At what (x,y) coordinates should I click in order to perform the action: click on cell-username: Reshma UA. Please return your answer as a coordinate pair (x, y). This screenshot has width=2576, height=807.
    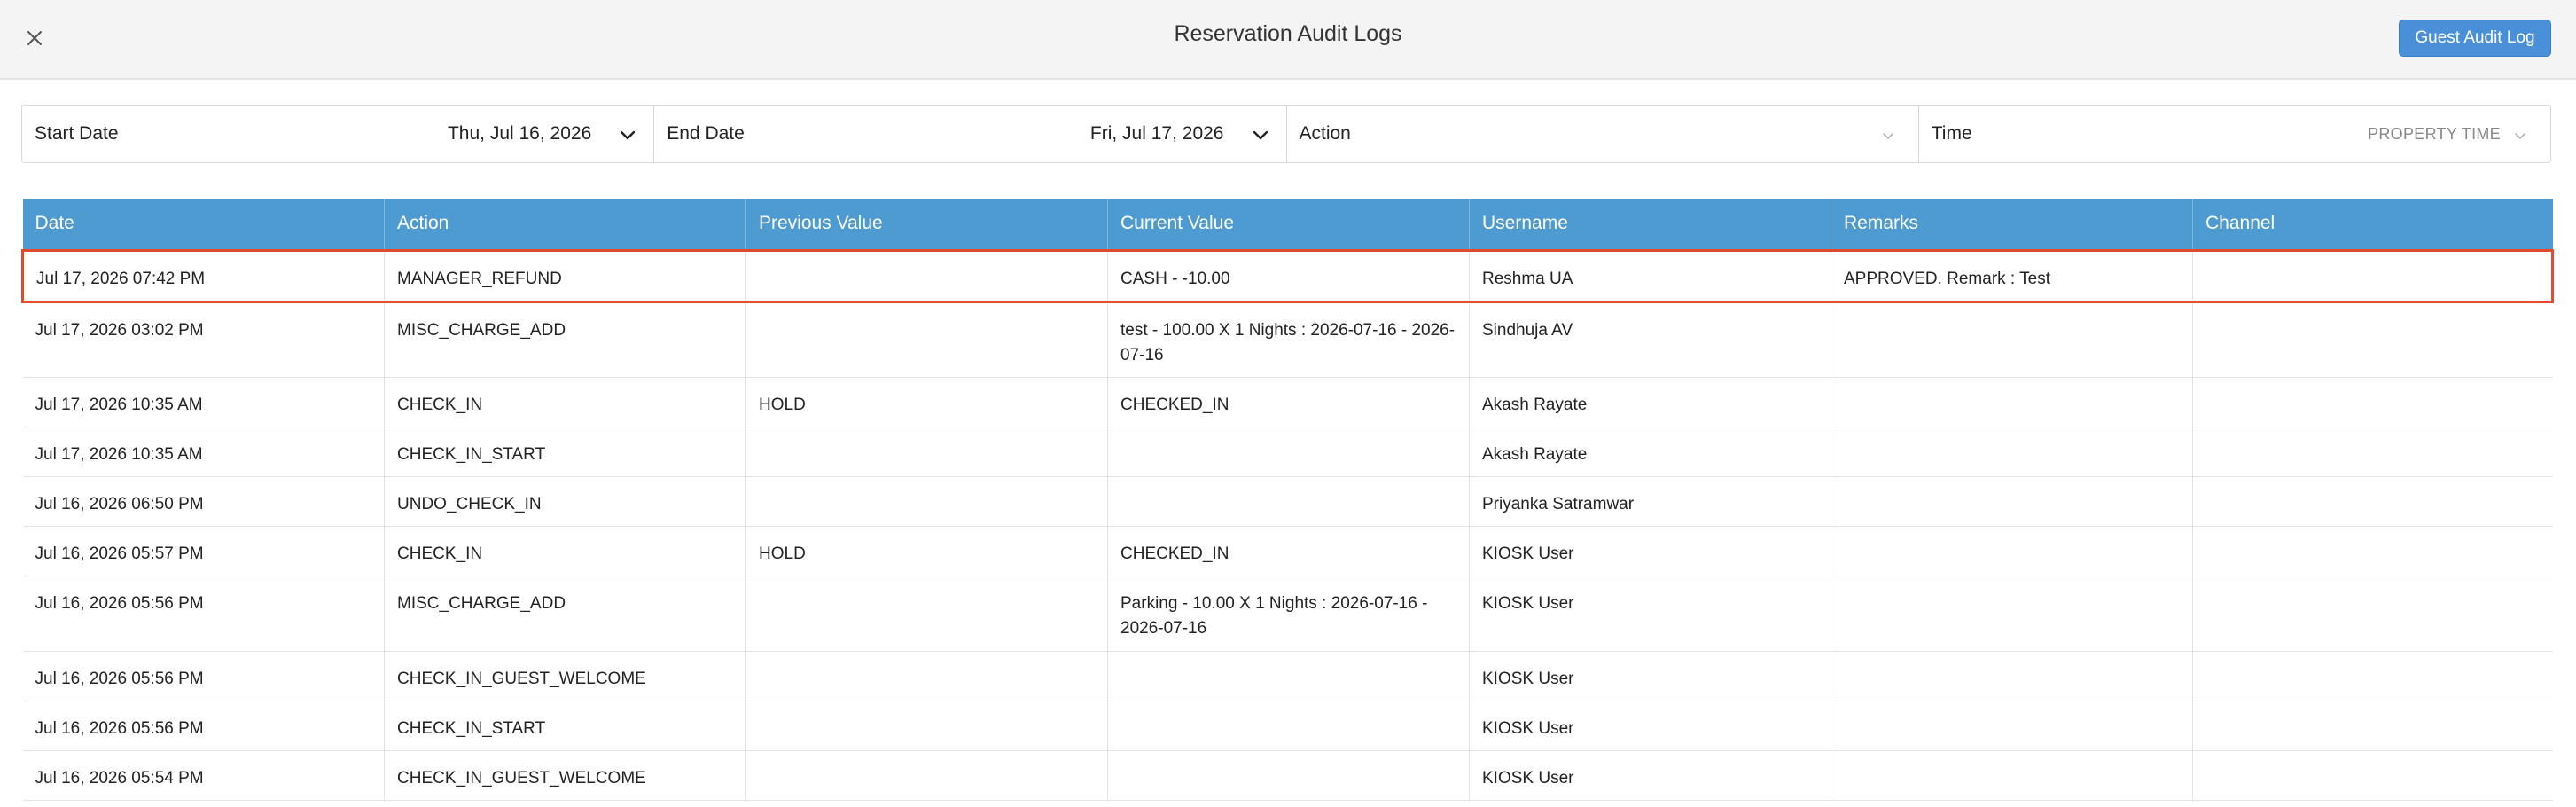
    Looking at the image, I should click on (1650, 275).